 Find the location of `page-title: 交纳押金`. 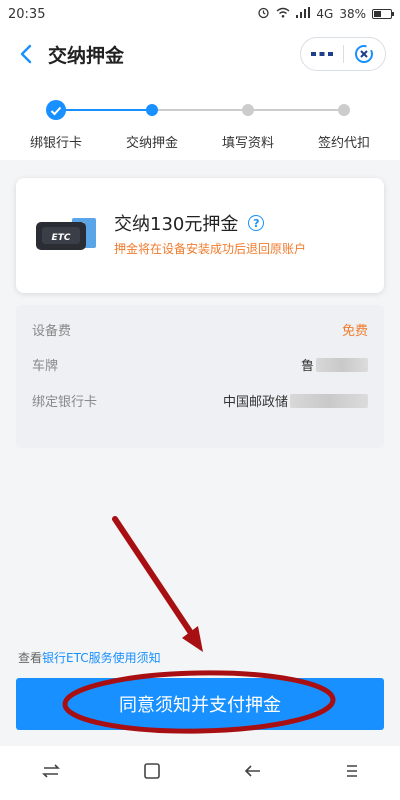

page-title: 交纳押金 is located at coordinates (86, 55).